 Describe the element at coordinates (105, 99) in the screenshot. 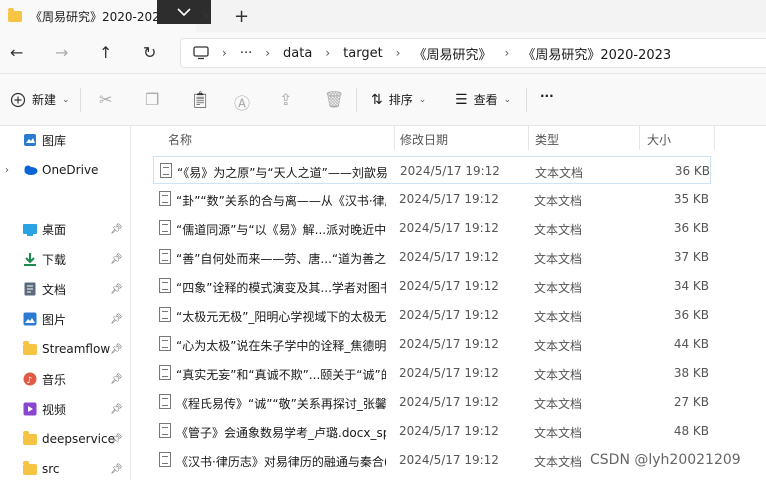

I see `cut-icon: ✂` at that location.